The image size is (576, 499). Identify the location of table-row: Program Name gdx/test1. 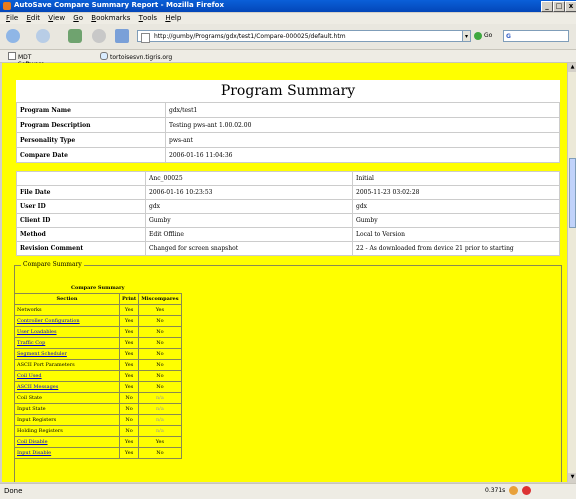
(288, 110).